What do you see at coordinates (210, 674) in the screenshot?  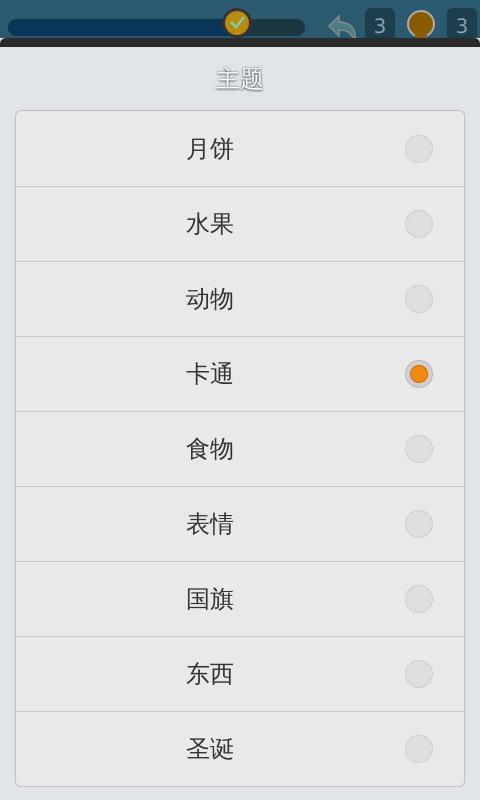 I see `option-label: 东西` at bounding box center [210, 674].